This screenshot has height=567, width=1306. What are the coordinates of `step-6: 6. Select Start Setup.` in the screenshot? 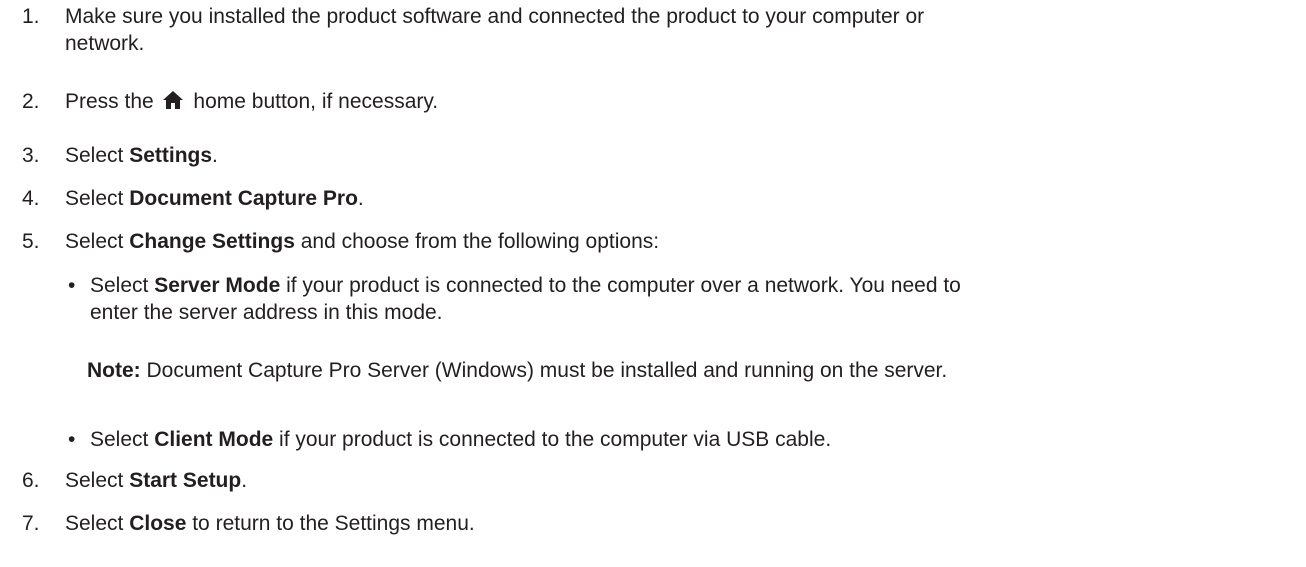 It's located at (123, 480).